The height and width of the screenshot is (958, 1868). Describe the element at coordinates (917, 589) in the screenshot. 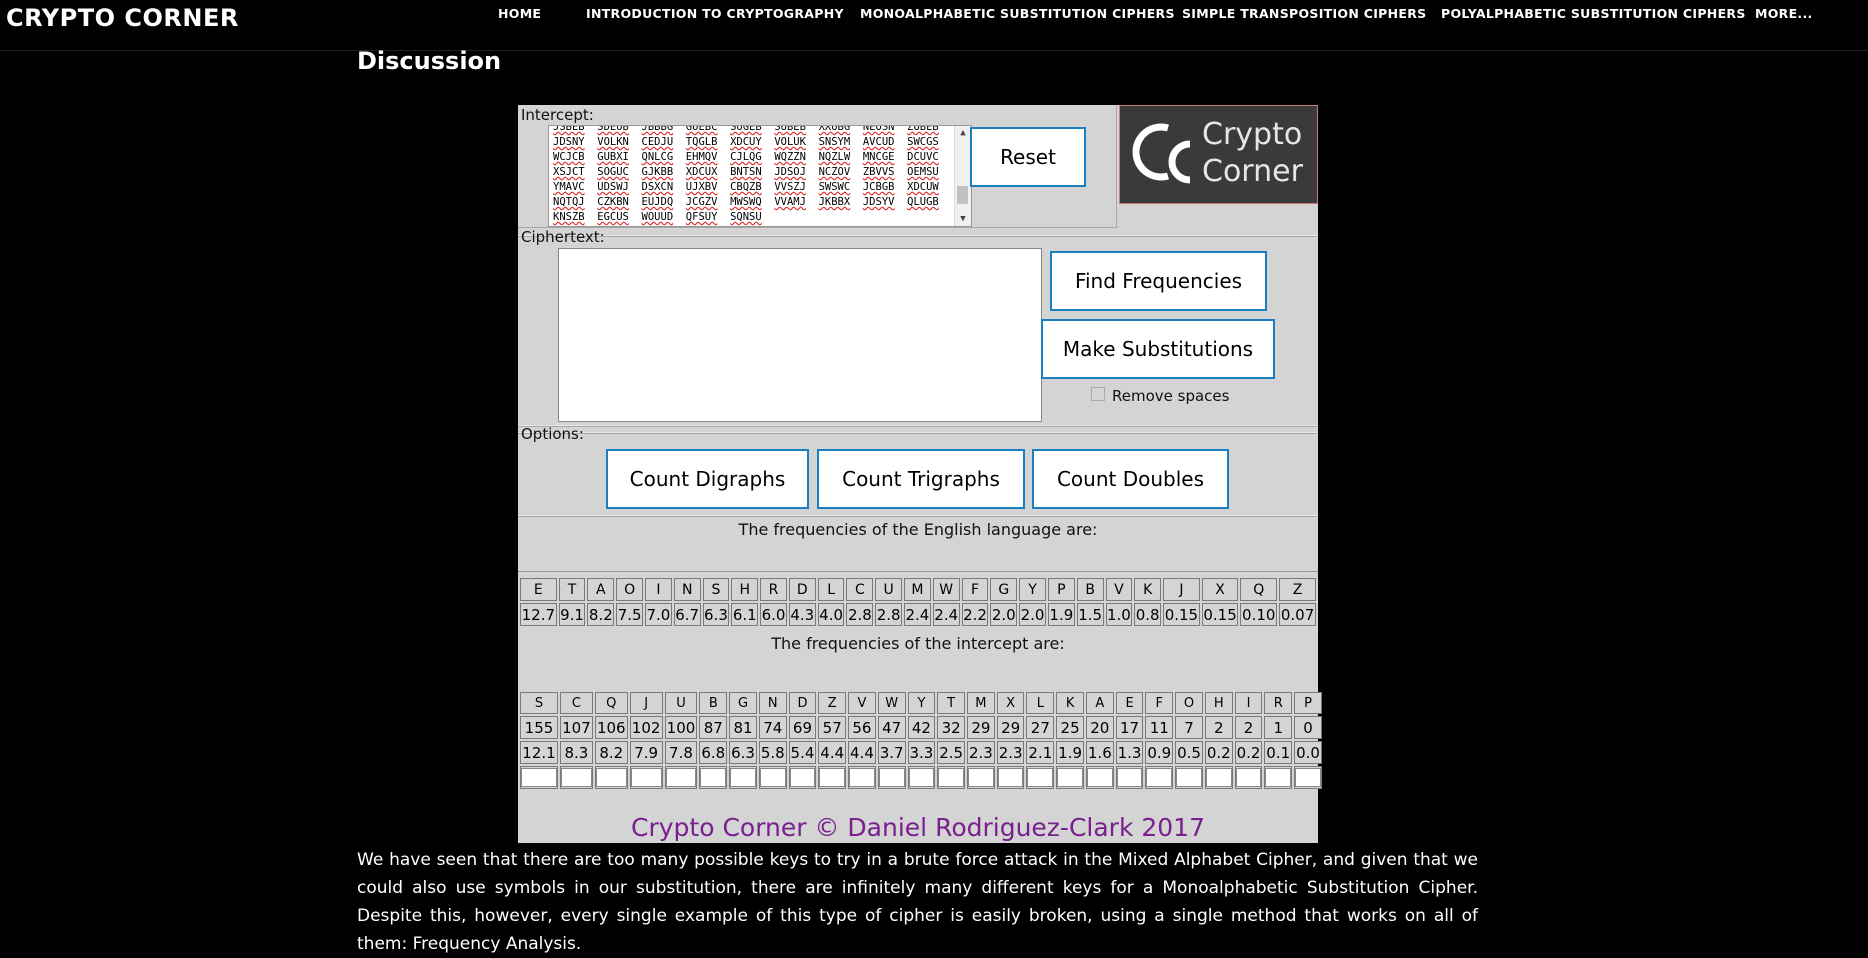

I see `english-letter-cell: M` at that location.